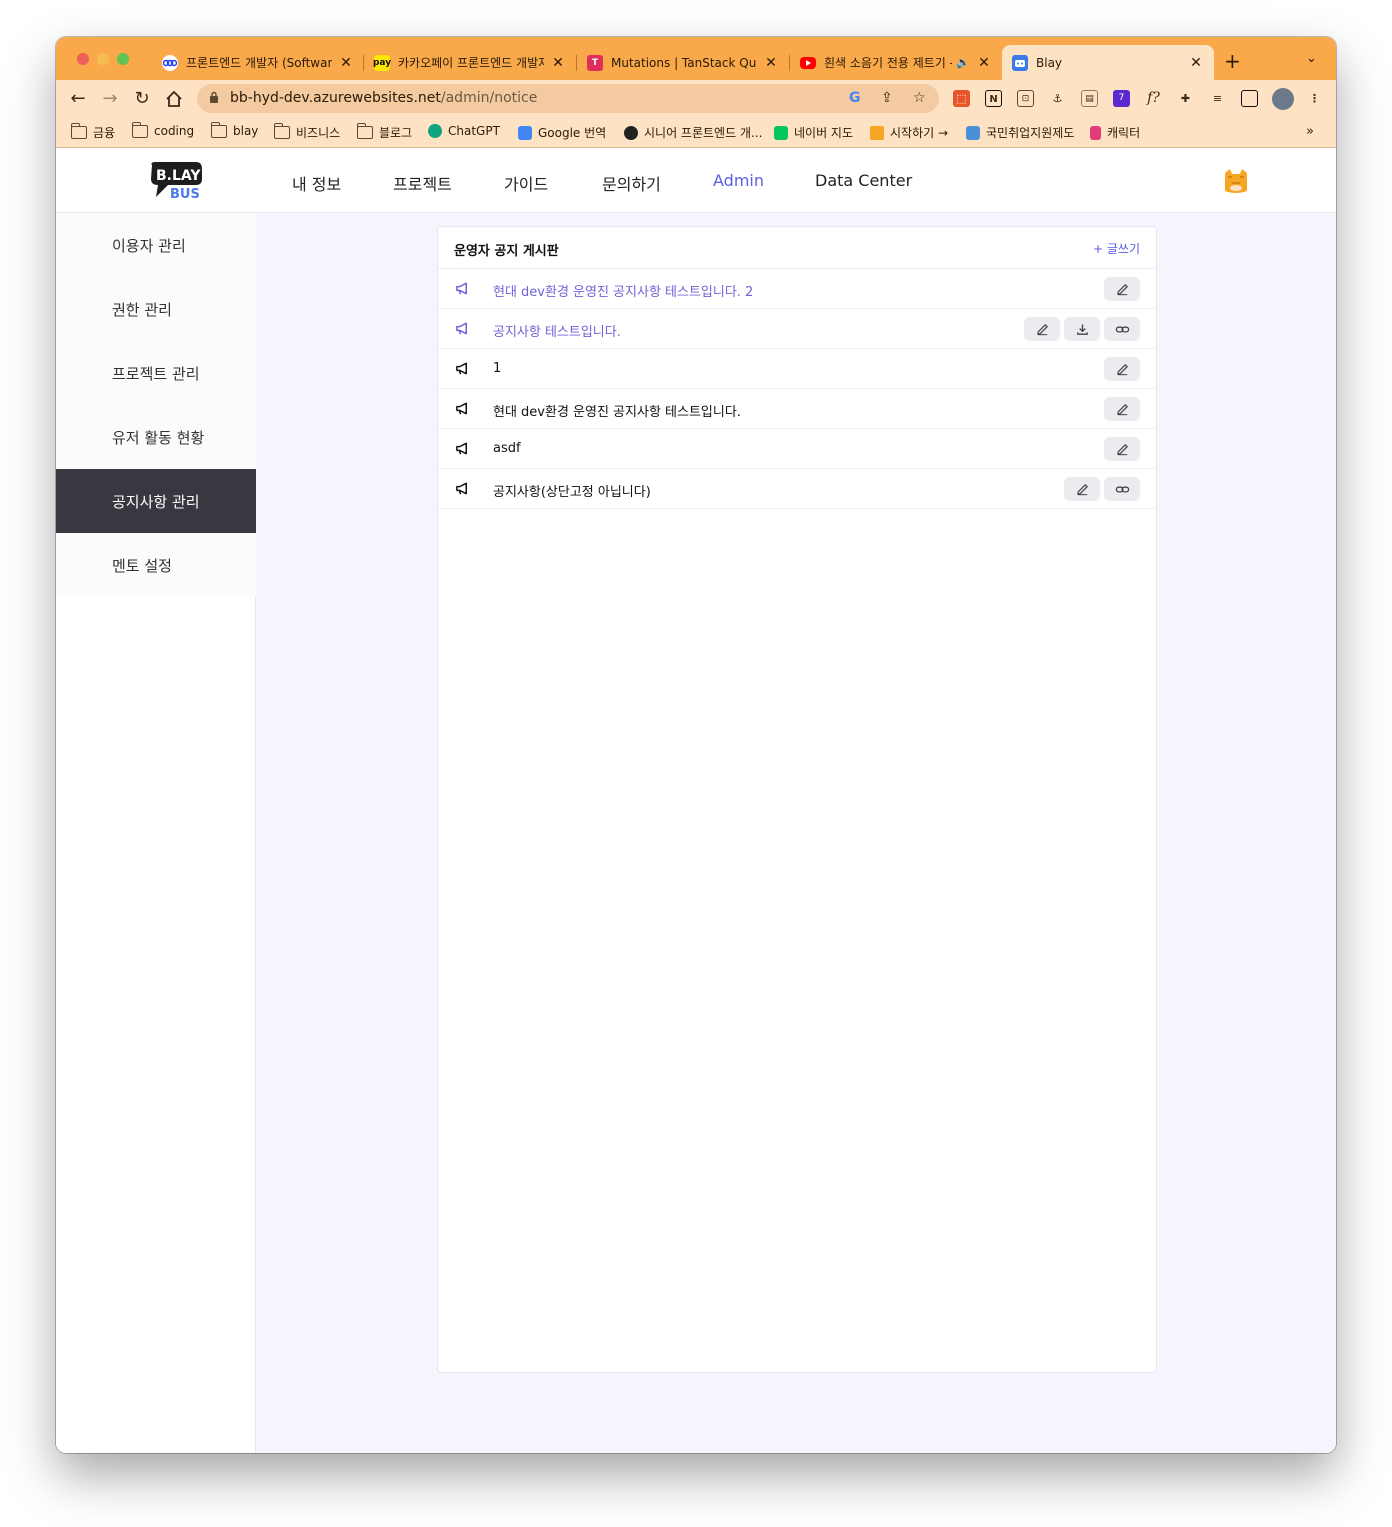 Image resolution: width=1392 pixels, height=1527 pixels. I want to click on extension-icon: 7, so click(1121, 98).